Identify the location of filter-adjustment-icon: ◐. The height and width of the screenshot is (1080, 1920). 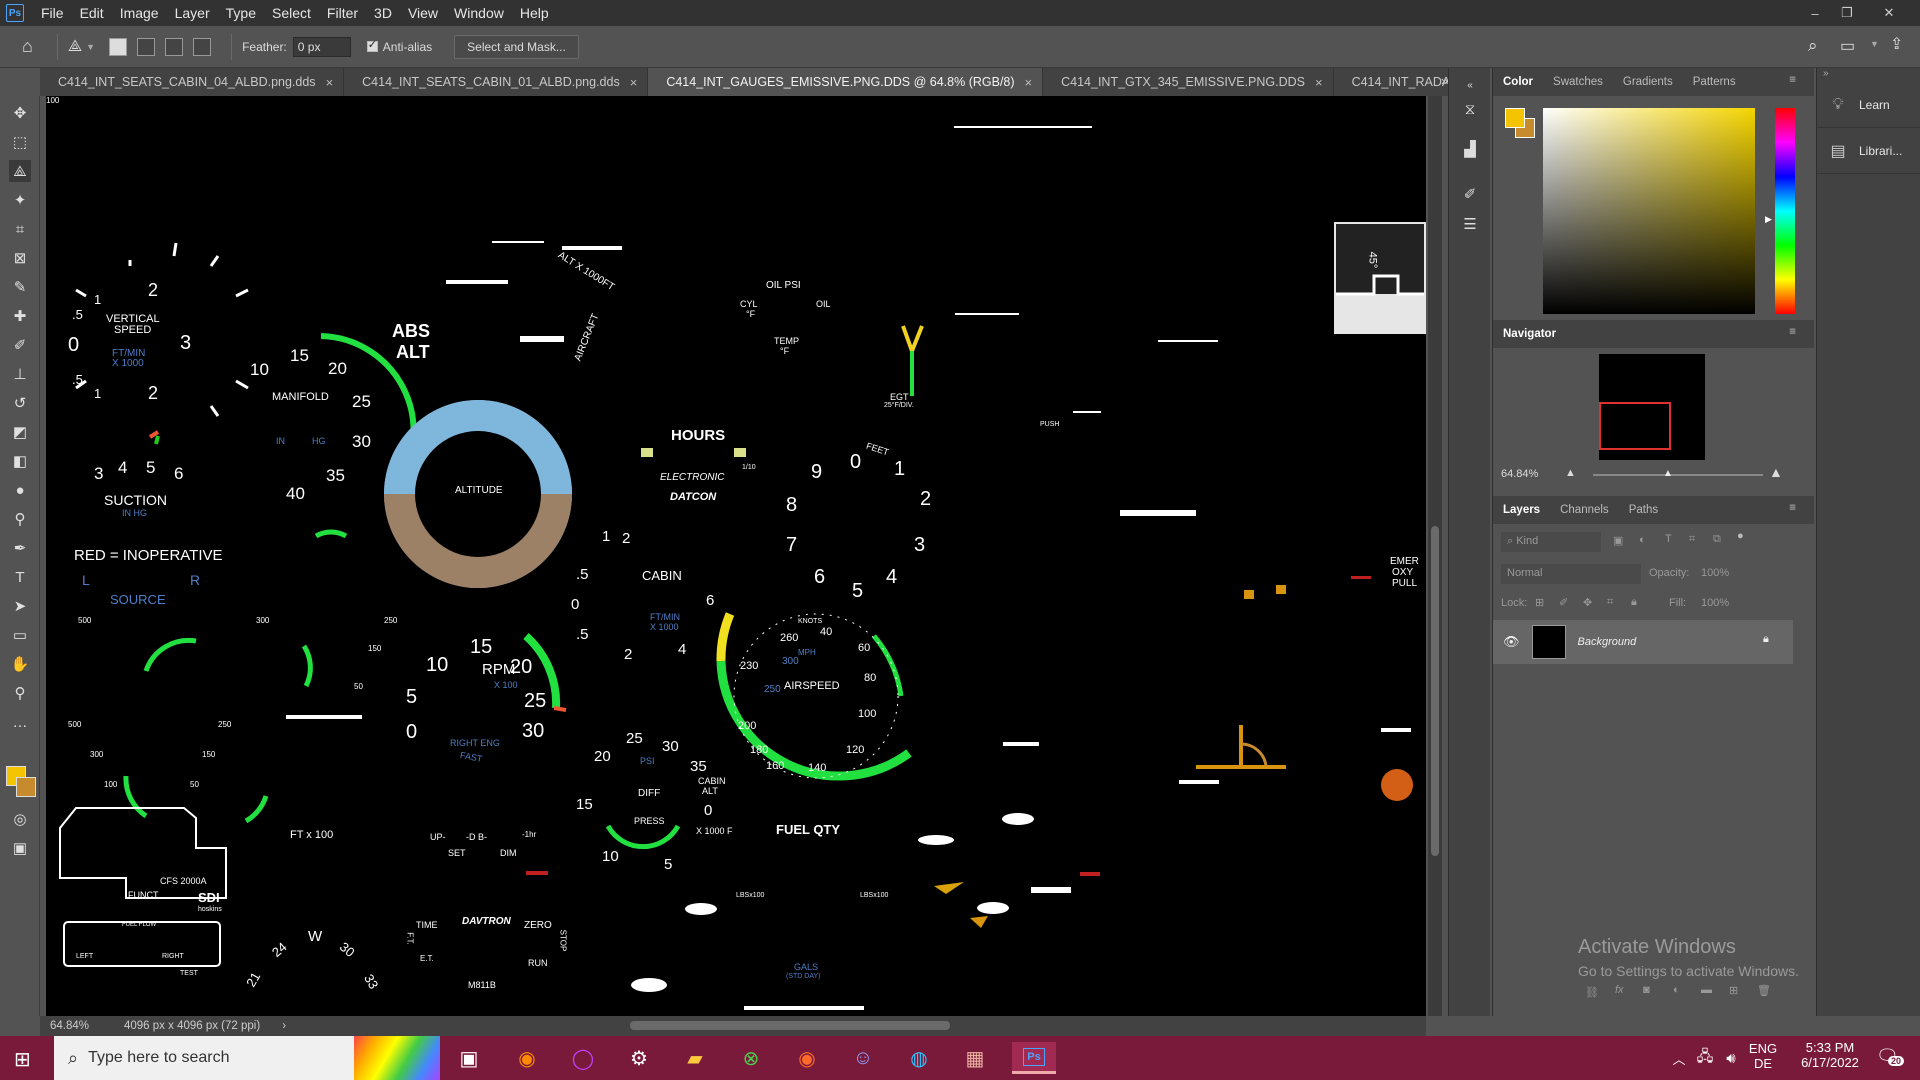
(1642, 540).